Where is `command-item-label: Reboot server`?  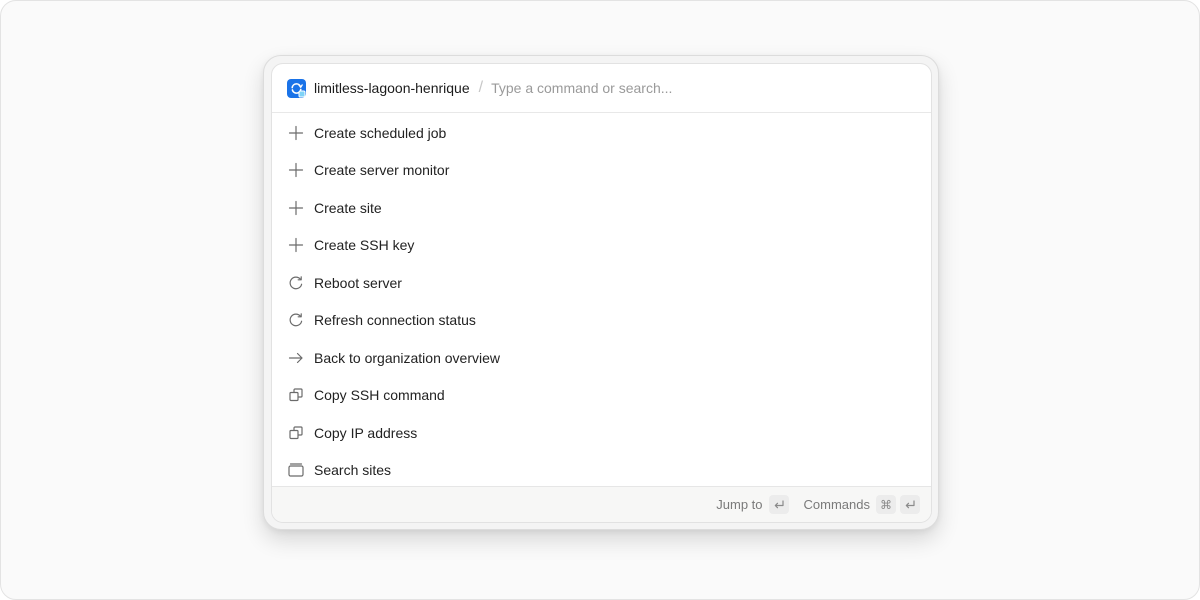
command-item-label: Reboot server is located at coordinates (358, 282).